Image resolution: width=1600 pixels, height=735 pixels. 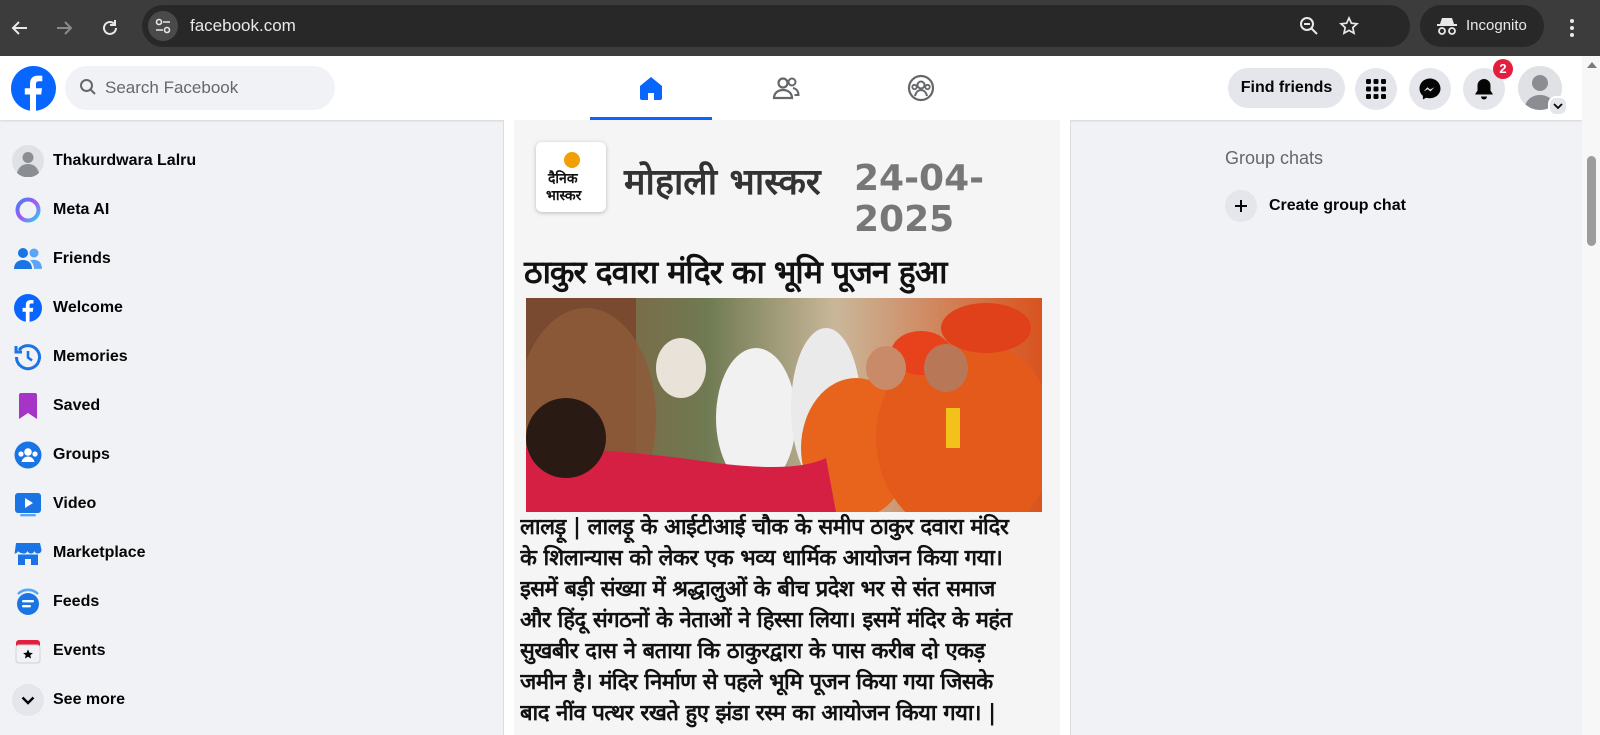 I want to click on feeds-icon, so click(x=28, y=602).